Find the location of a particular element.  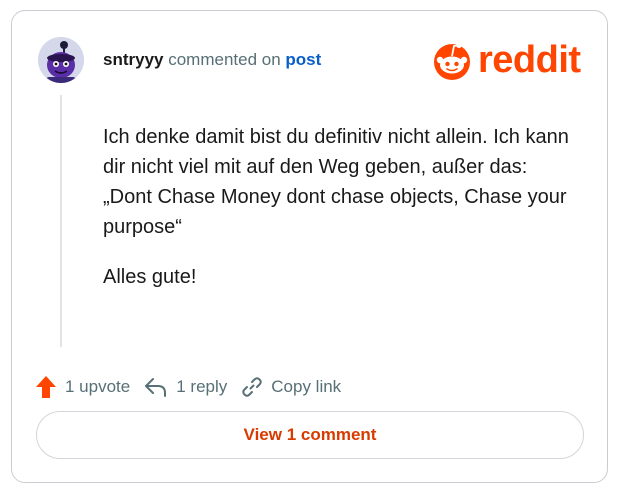

upvote-button: 1 upvote is located at coordinates (82, 387).